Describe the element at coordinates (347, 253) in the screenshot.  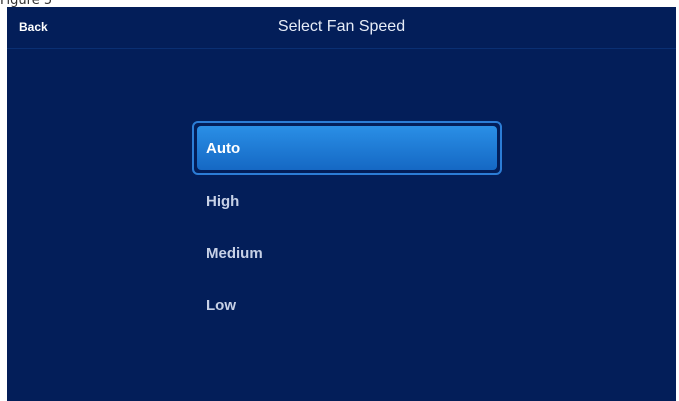
I see `option-medium: Medium` at that location.